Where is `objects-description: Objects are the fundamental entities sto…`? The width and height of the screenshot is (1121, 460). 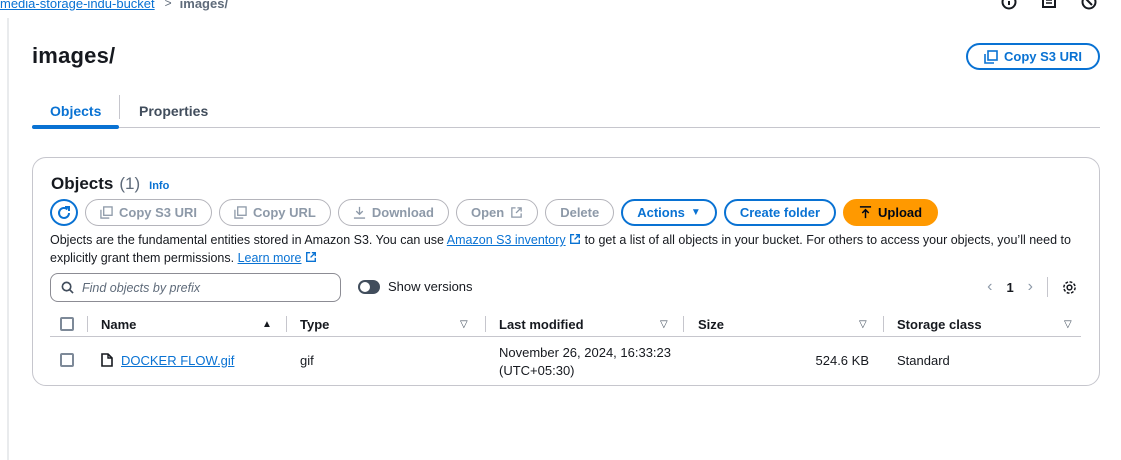
objects-description: Objects are the fundamental entities sto… is located at coordinates (565, 249).